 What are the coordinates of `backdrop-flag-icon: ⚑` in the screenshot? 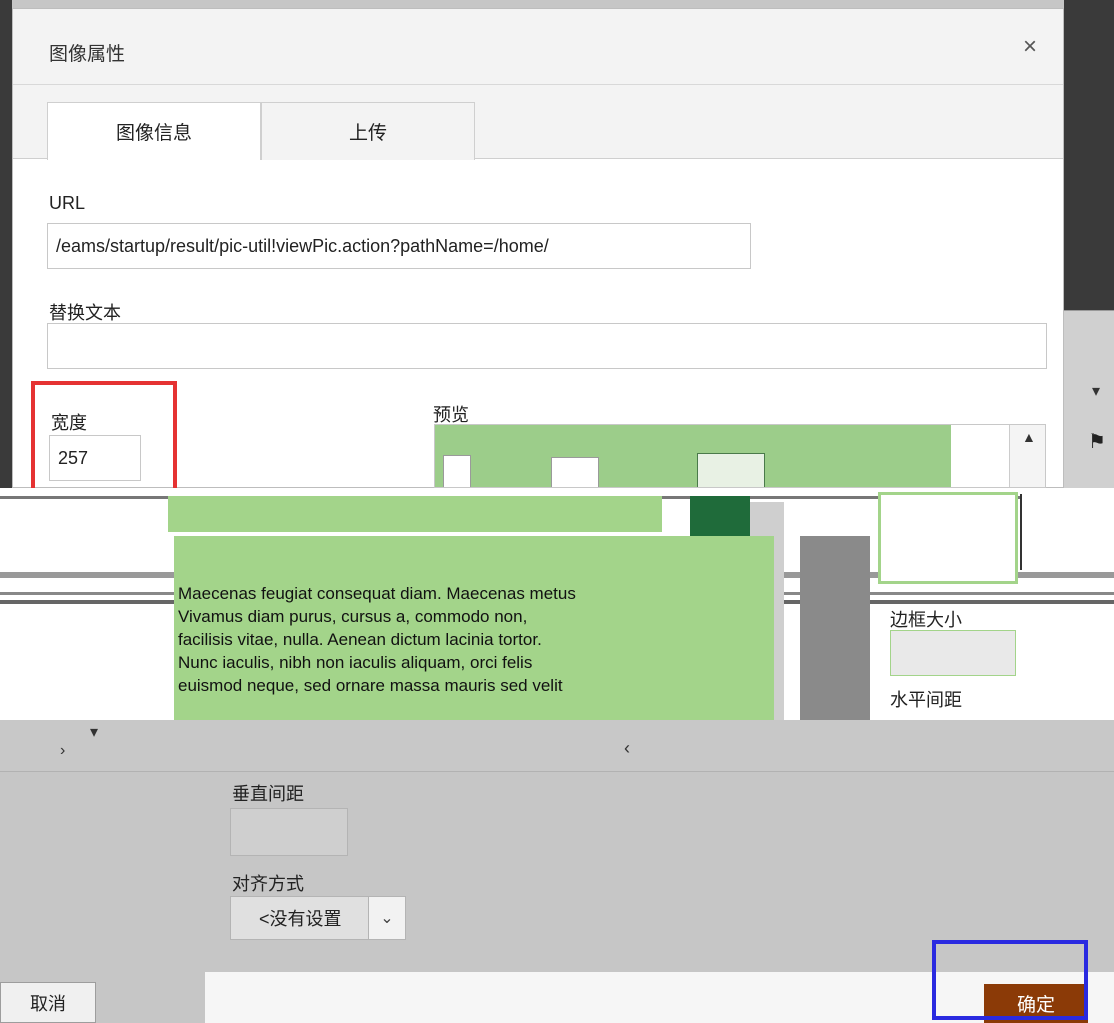 It's located at (1097, 442).